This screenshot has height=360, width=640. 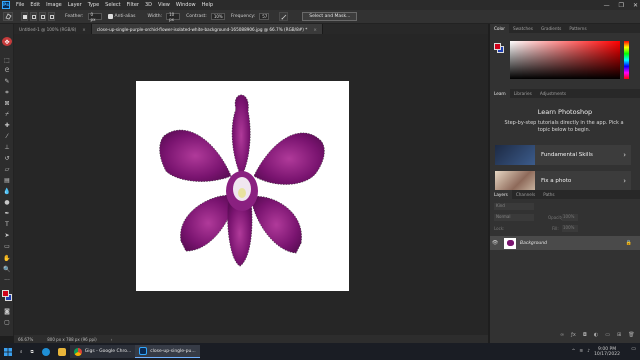 What do you see at coordinates (20, 5) in the screenshot?
I see `menu-file: File` at bounding box center [20, 5].